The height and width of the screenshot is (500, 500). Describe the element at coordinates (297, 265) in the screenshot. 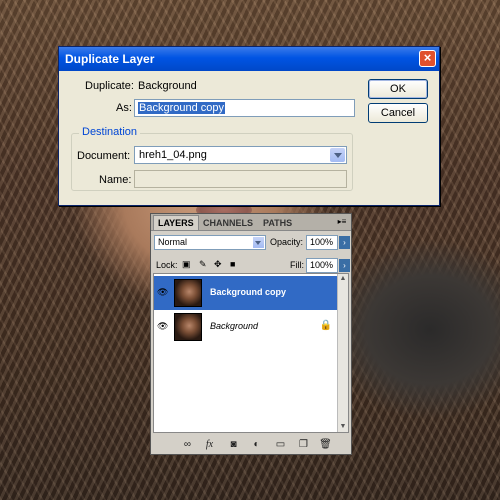

I see `fill-label: Fill:` at that location.